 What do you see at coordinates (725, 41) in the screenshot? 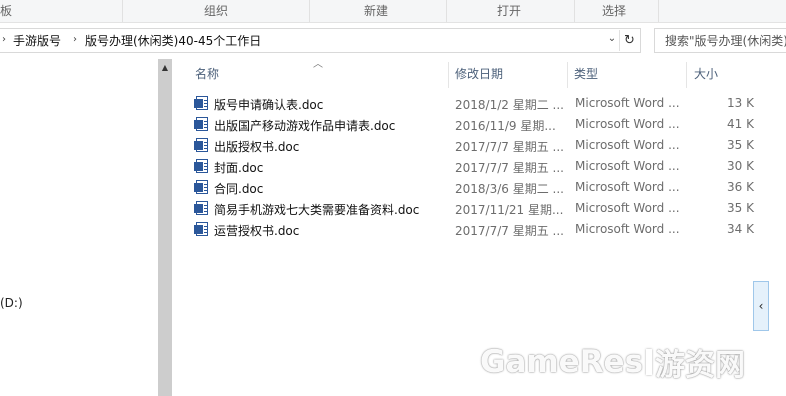
I see `search-placeholder: 搜索"版号办理(休闲类)` at bounding box center [725, 41].